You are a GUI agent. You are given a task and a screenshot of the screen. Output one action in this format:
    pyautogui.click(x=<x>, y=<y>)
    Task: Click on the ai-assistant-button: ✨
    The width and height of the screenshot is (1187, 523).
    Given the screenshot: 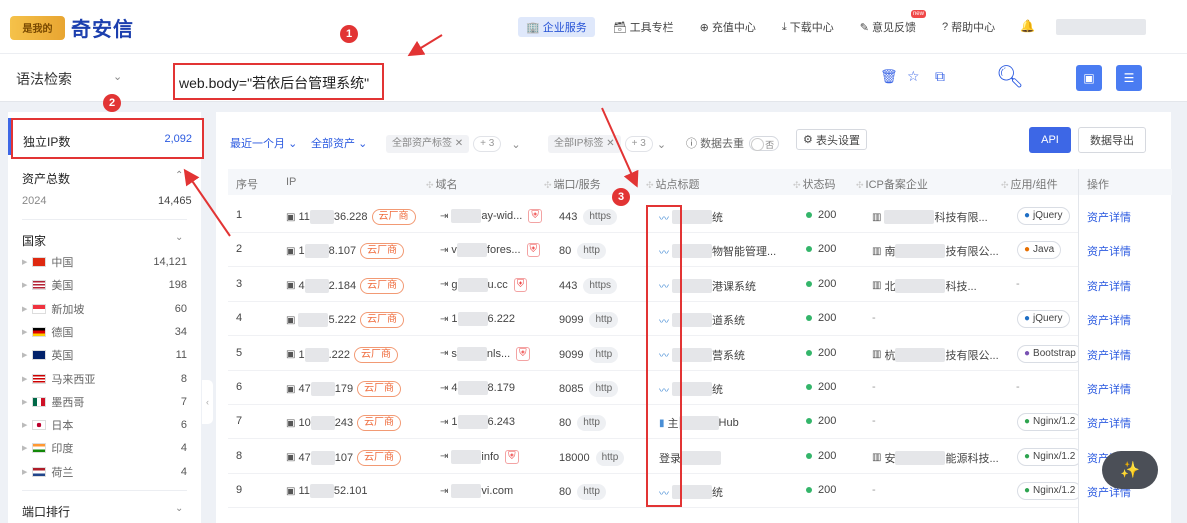 What is the action you would take?
    pyautogui.click(x=1130, y=470)
    